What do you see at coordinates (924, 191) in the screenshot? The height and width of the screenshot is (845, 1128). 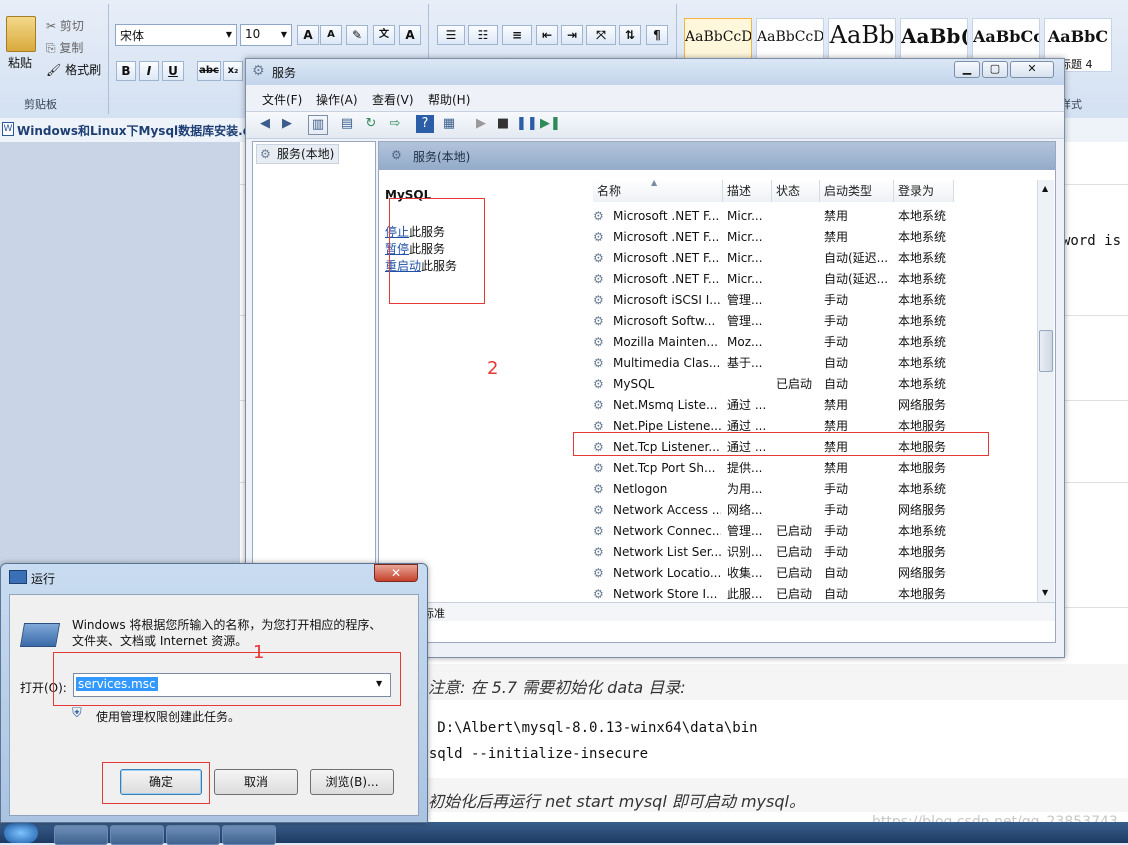 I see `column-header-logon-as: 登录为` at bounding box center [924, 191].